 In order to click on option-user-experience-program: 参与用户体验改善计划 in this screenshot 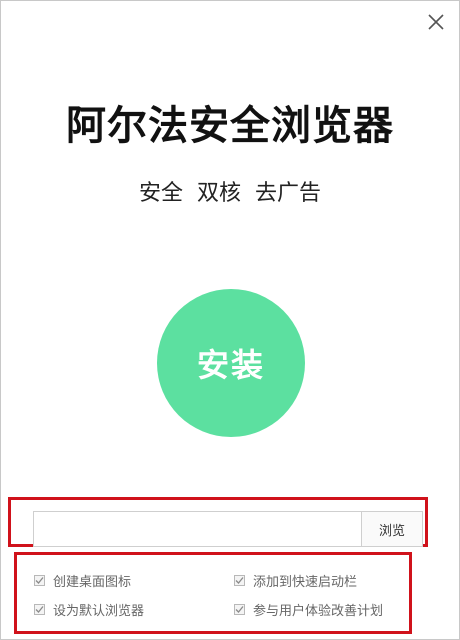, I will do `click(308, 609)`.